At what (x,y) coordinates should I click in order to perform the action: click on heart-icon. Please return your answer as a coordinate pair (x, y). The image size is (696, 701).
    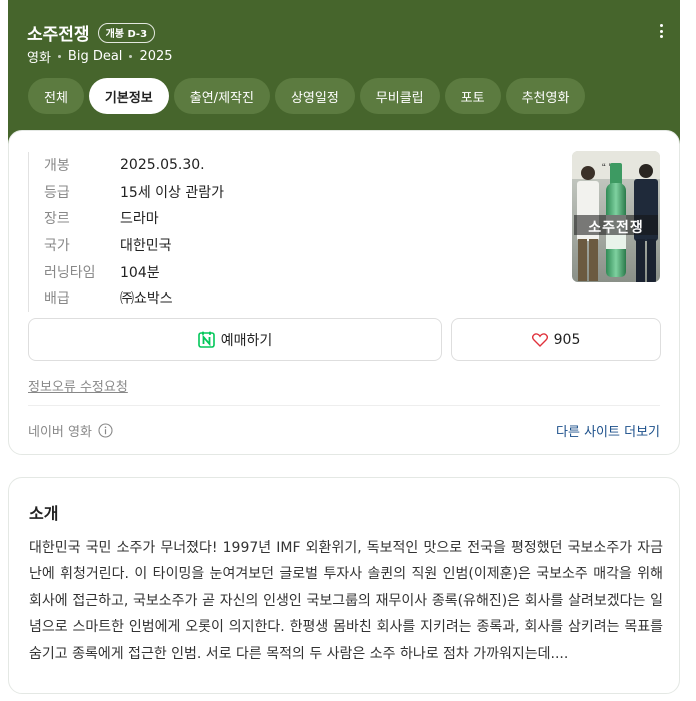
    Looking at the image, I should click on (539, 339).